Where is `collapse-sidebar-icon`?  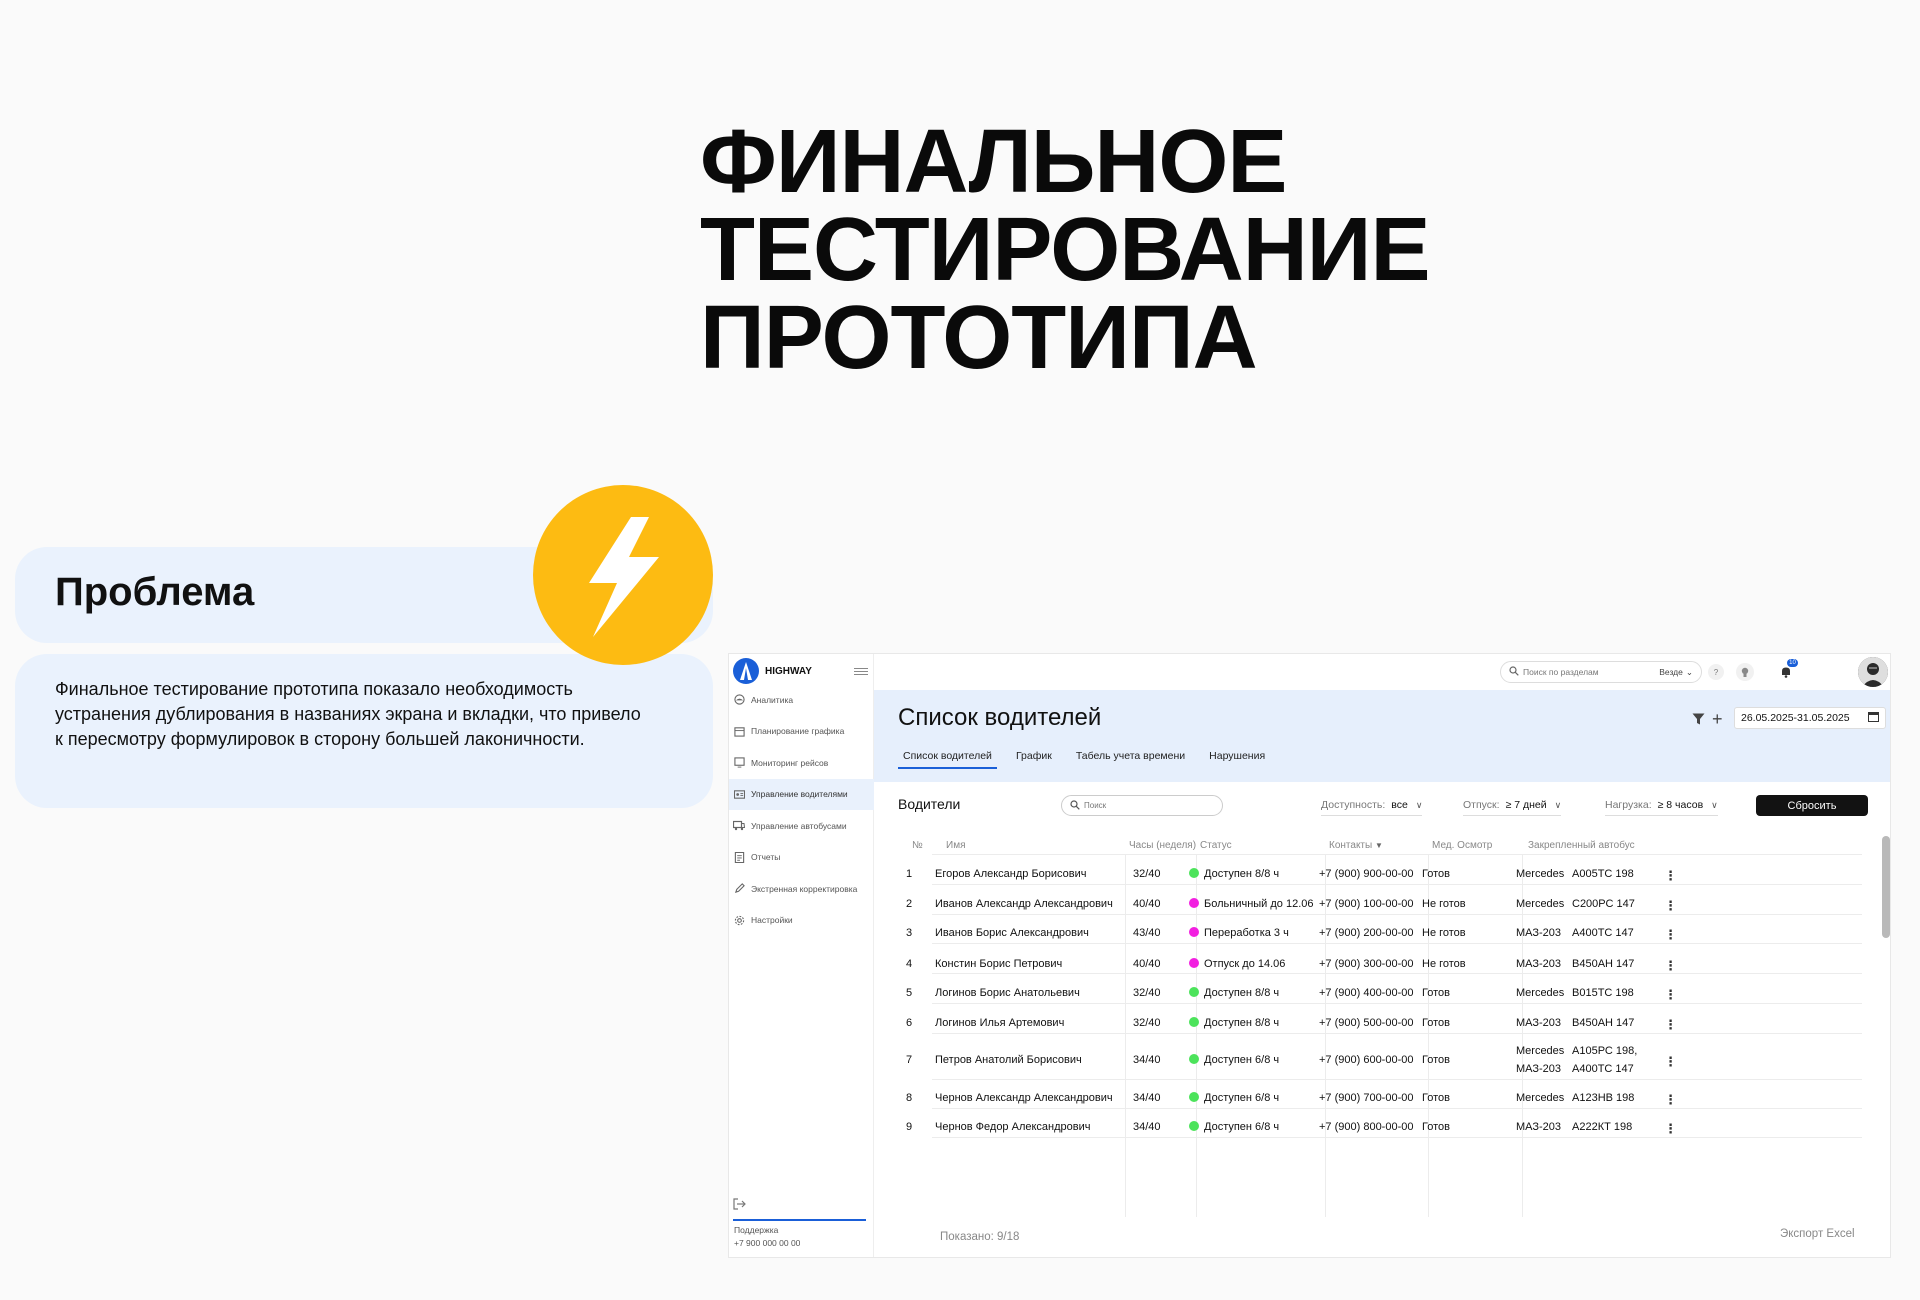
collapse-sidebar-icon is located at coordinates (861, 672).